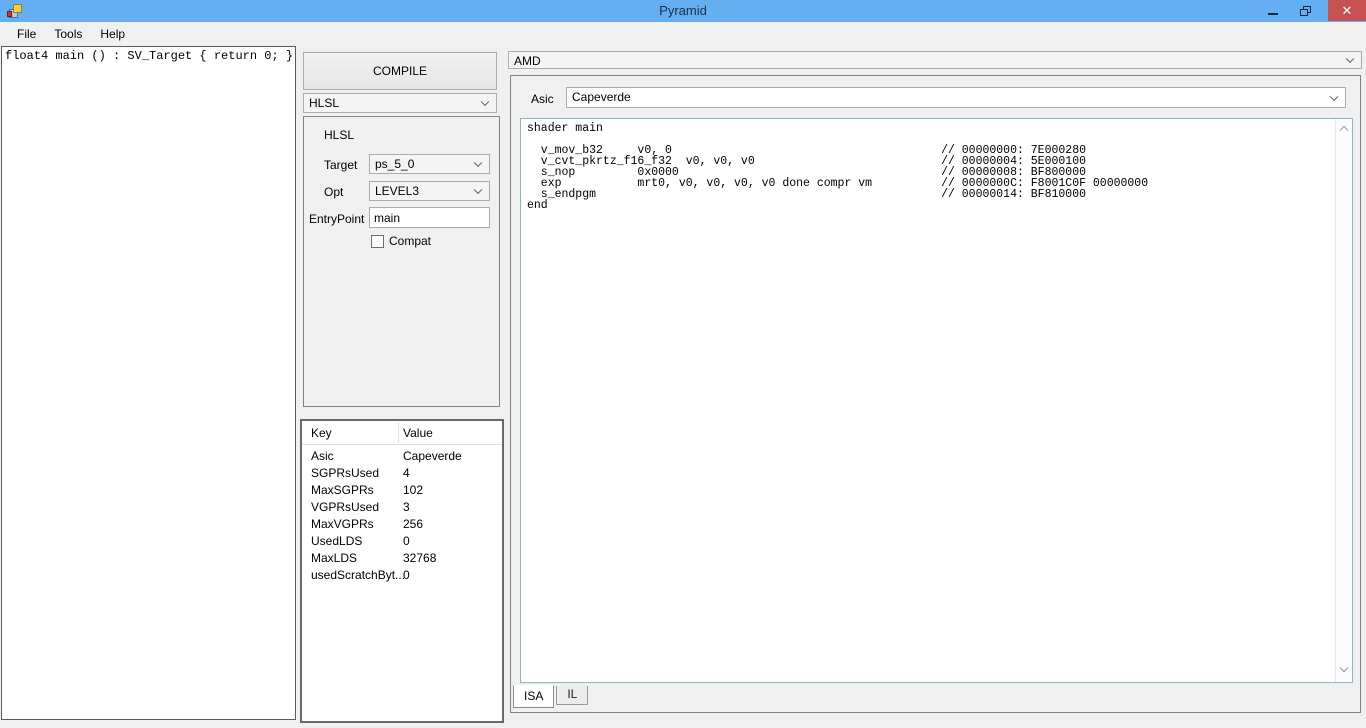 Image resolution: width=1366 pixels, height=728 pixels. Describe the element at coordinates (542, 99) in the screenshot. I see `asic-label: Asic` at that location.